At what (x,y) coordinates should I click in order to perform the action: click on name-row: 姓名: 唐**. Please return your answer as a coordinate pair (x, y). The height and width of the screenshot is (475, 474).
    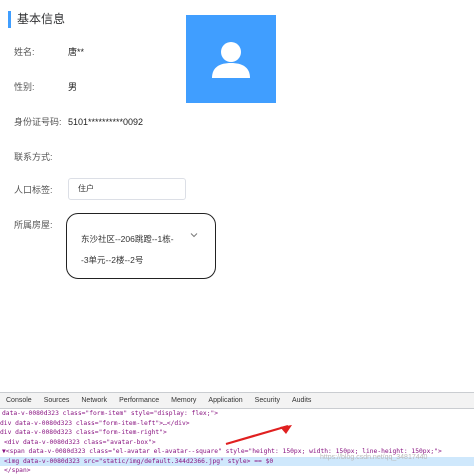
    Looking at the image, I should click on (49, 52).